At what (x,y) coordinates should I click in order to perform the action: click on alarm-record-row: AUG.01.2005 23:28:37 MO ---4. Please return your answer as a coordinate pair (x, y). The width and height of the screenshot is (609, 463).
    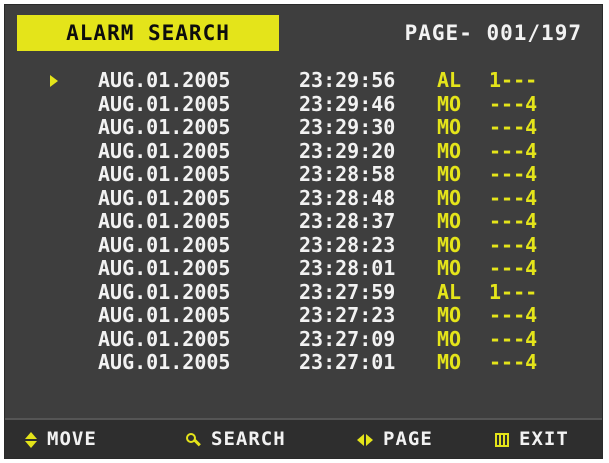
    Looking at the image, I should click on (303, 221).